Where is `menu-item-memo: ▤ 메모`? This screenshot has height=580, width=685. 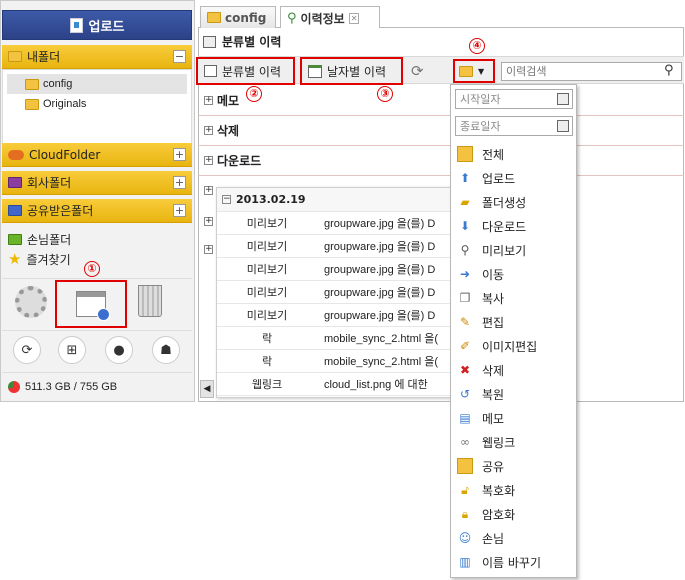
menu-item-memo: ▤ 메모 is located at coordinates (480, 418).